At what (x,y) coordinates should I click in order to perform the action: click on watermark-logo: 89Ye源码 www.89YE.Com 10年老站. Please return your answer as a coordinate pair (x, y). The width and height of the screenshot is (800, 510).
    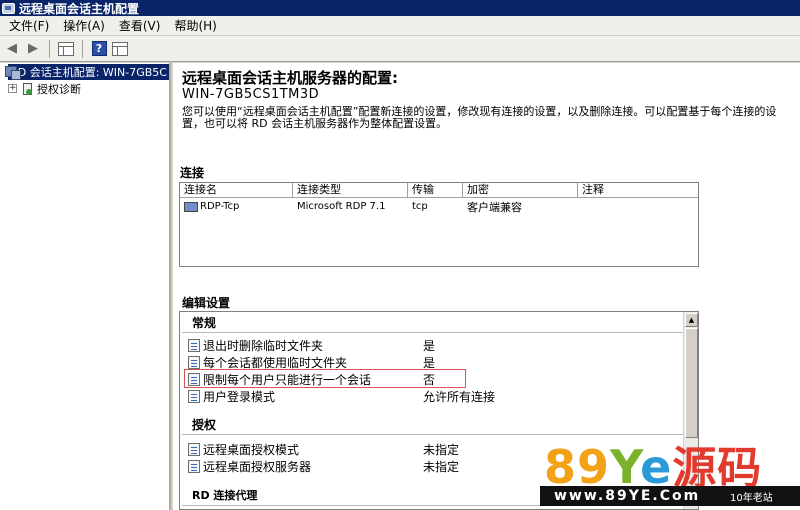
    Looking at the image, I should click on (670, 470).